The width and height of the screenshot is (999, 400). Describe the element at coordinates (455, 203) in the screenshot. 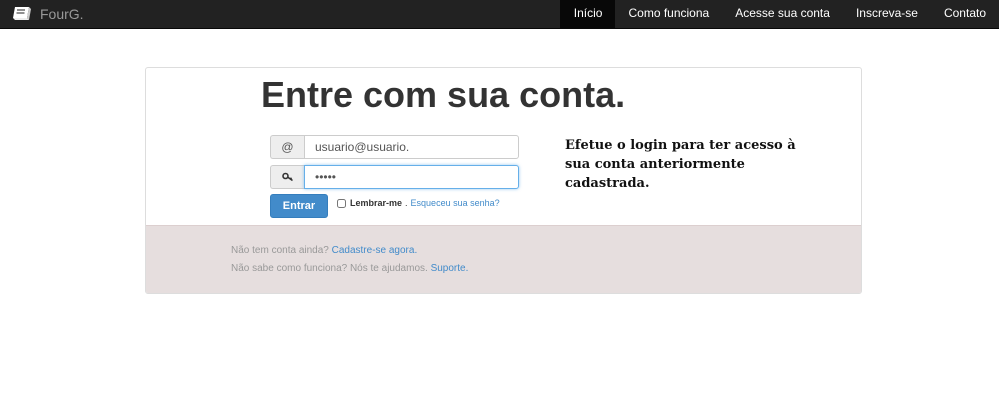

I see `forgot-password-link: Esqueceu sua senha?` at that location.